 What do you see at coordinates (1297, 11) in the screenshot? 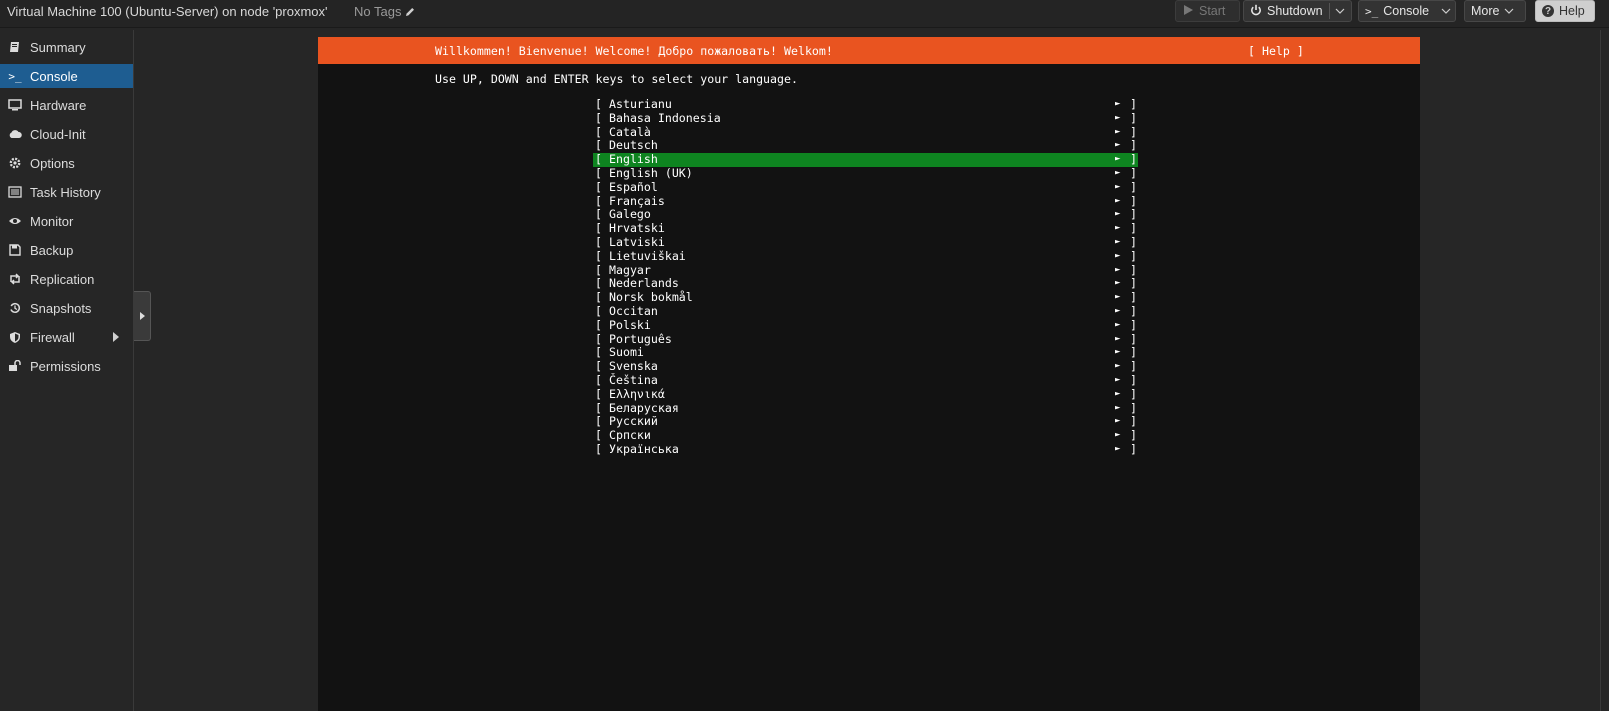
I see `shutdown-button: Shutdown` at bounding box center [1297, 11].